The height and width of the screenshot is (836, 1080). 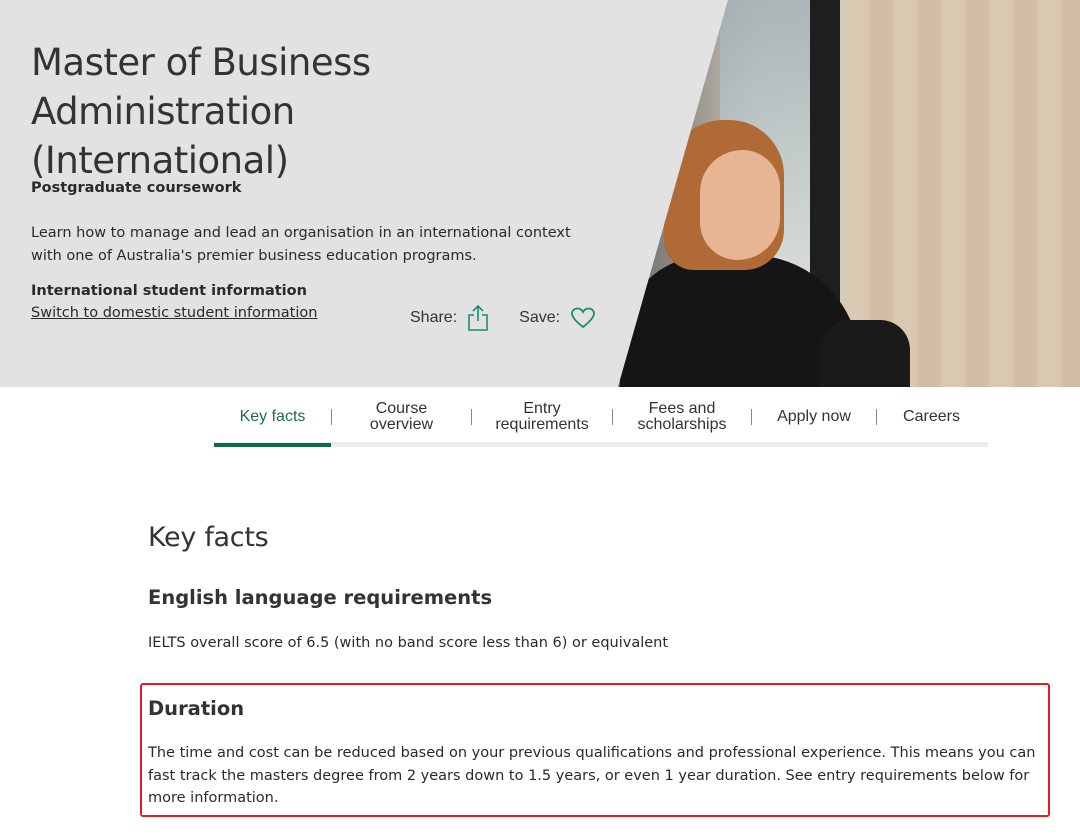 I want to click on english-requirements-heading: English language requirements, so click(x=320, y=597).